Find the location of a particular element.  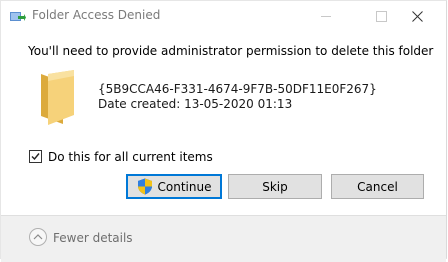

date-created: Date created: 13-05-2020 01:13 is located at coordinates (195, 104).